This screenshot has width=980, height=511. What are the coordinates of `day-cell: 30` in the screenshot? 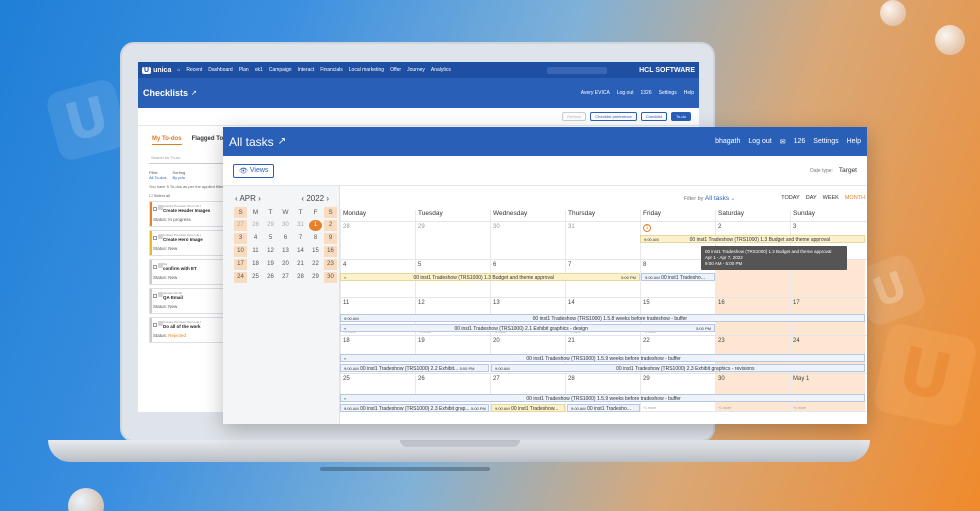 It's located at (527, 240).